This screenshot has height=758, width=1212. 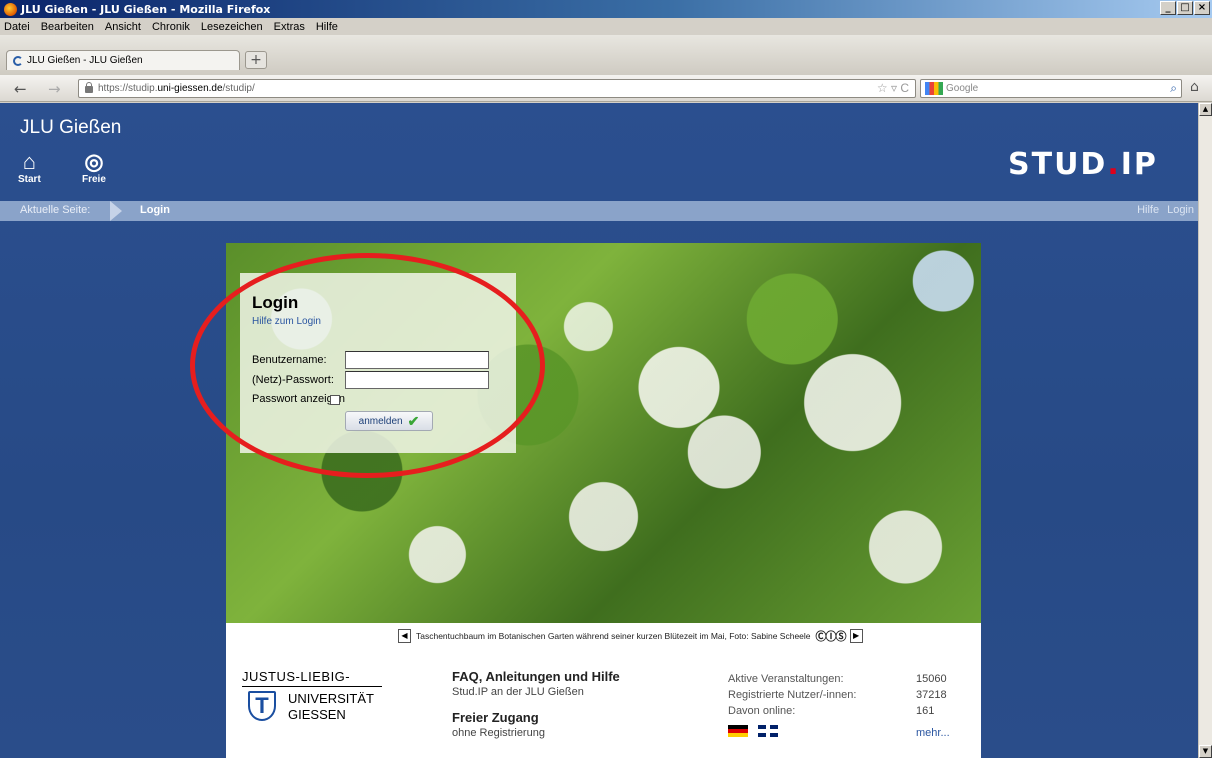 What do you see at coordinates (856, 636) in the screenshot?
I see `next-photo-button: ▶` at bounding box center [856, 636].